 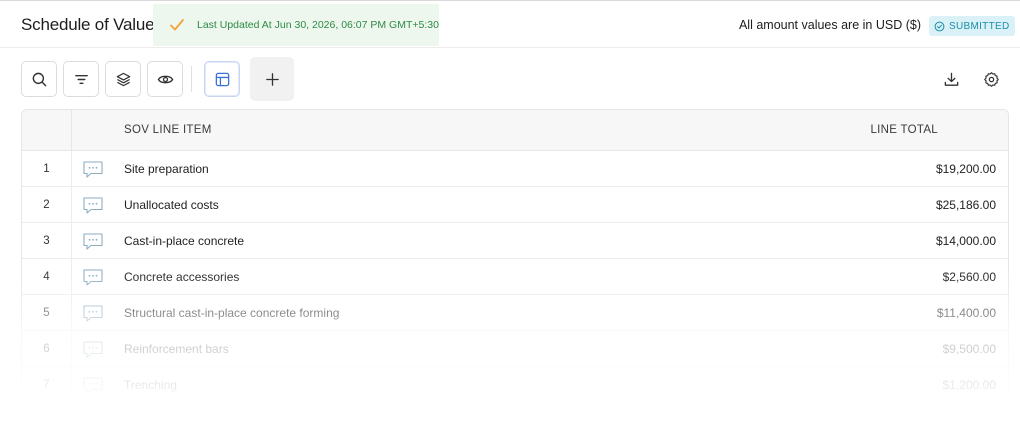 I want to click on row-number: 7, so click(x=47, y=385).